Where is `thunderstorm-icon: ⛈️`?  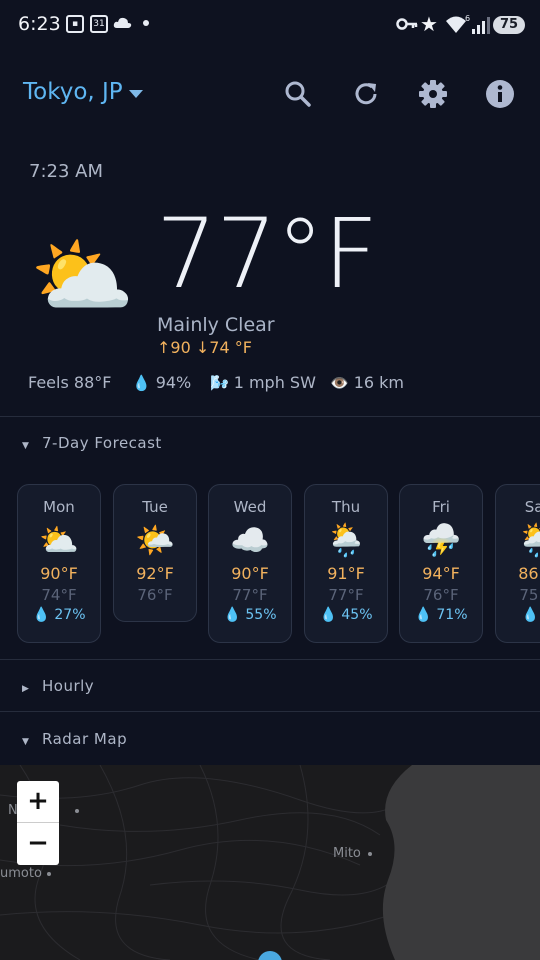
thunderstorm-icon: ⛈️ is located at coordinates (441, 540).